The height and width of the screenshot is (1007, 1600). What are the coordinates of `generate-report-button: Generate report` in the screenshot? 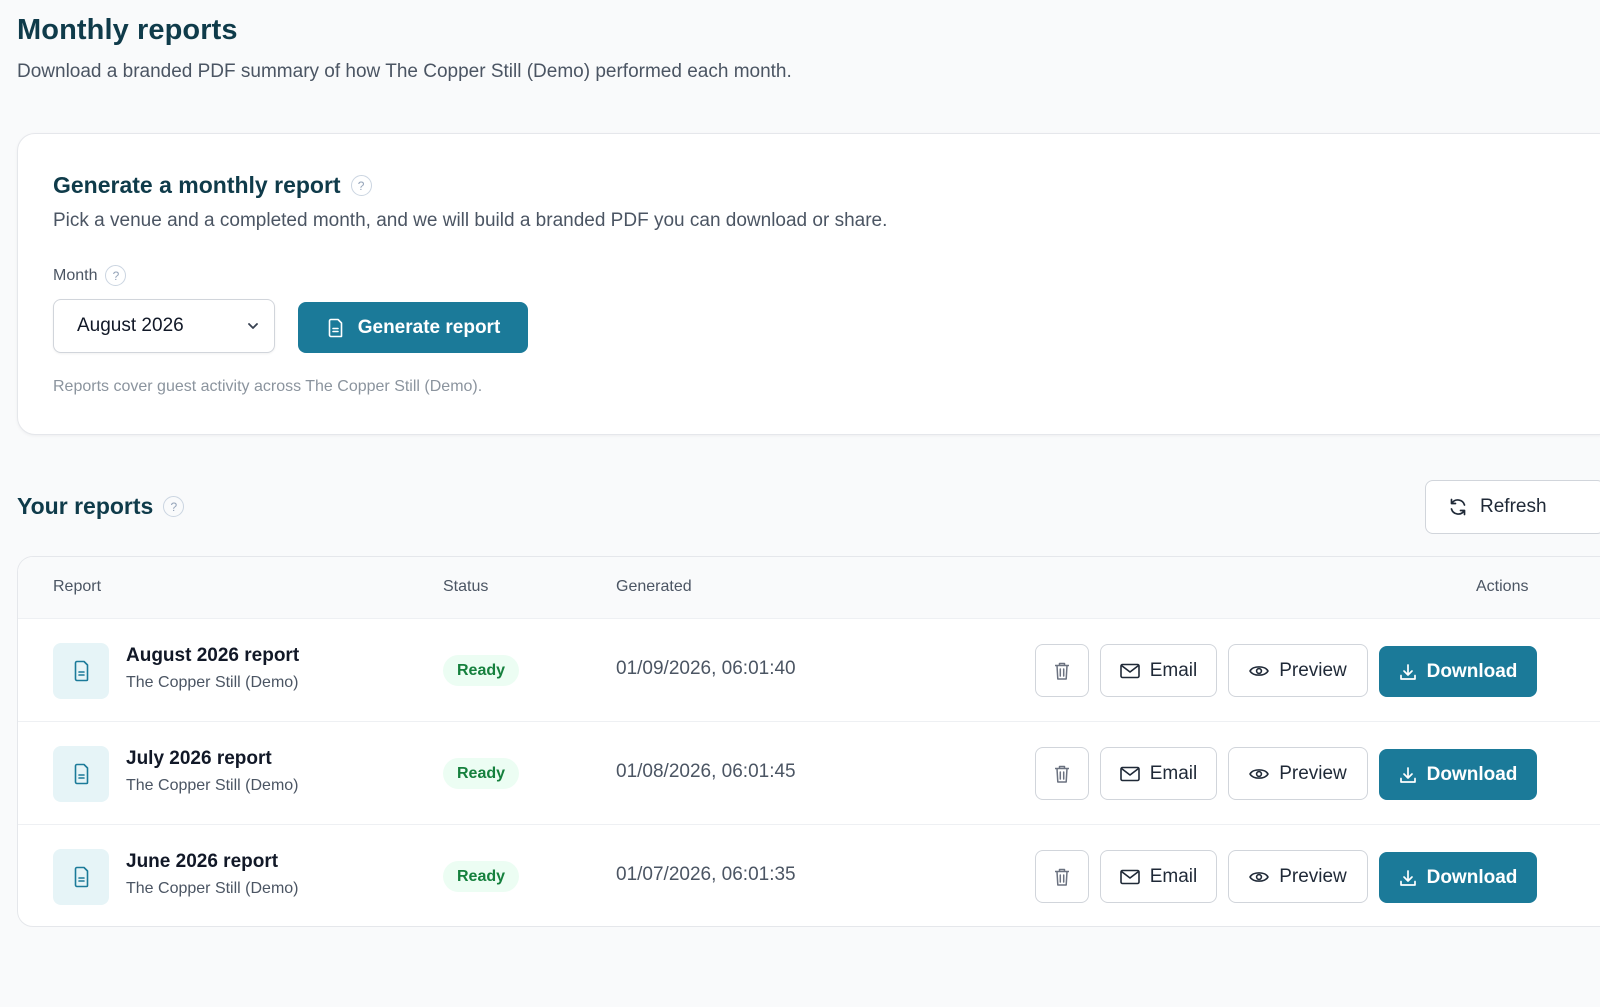 It's located at (413, 327).